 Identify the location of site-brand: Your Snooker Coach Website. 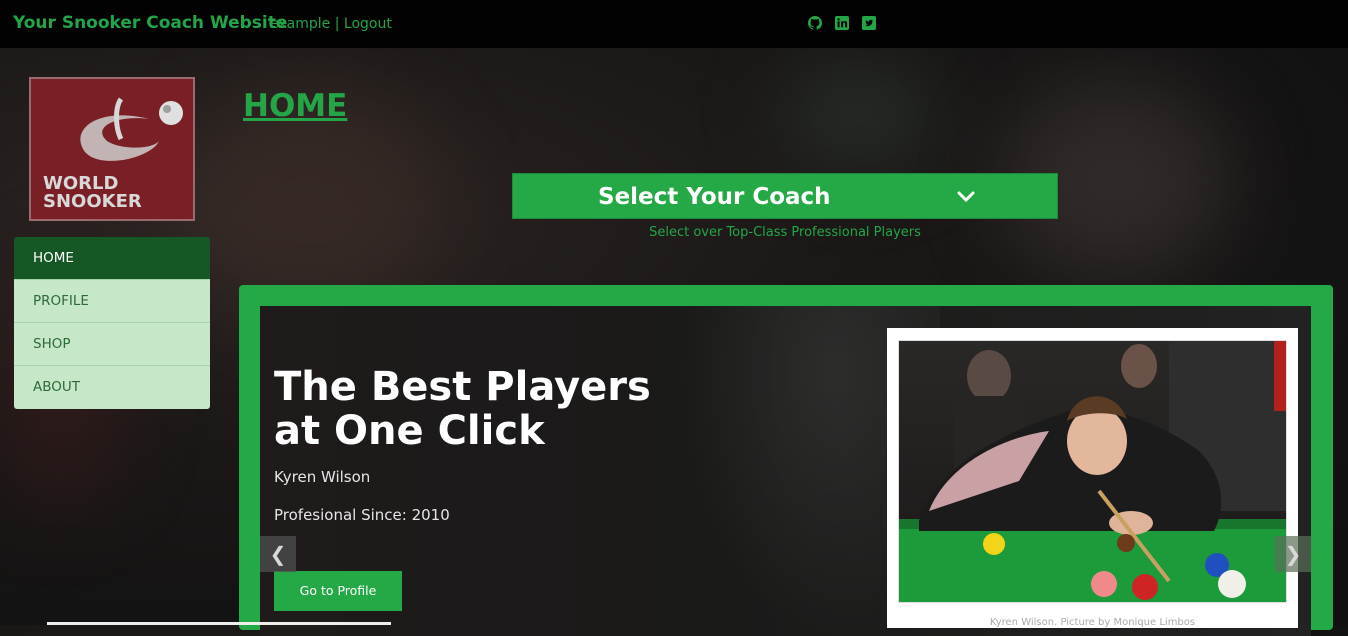
(150, 23).